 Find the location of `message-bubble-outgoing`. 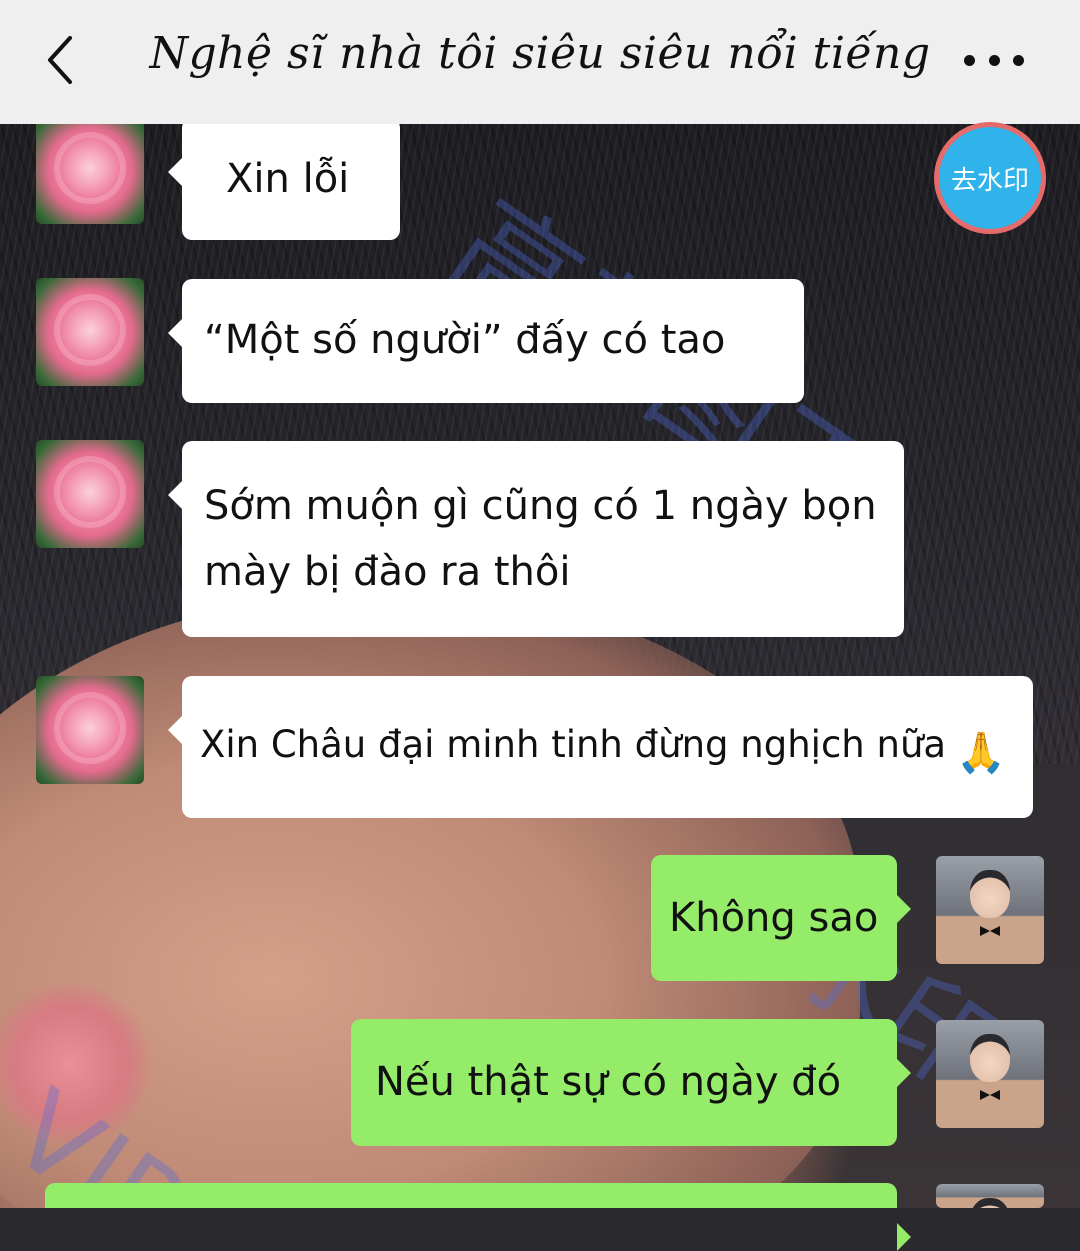

message-bubble-outgoing is located at coordinates (478, 1217).